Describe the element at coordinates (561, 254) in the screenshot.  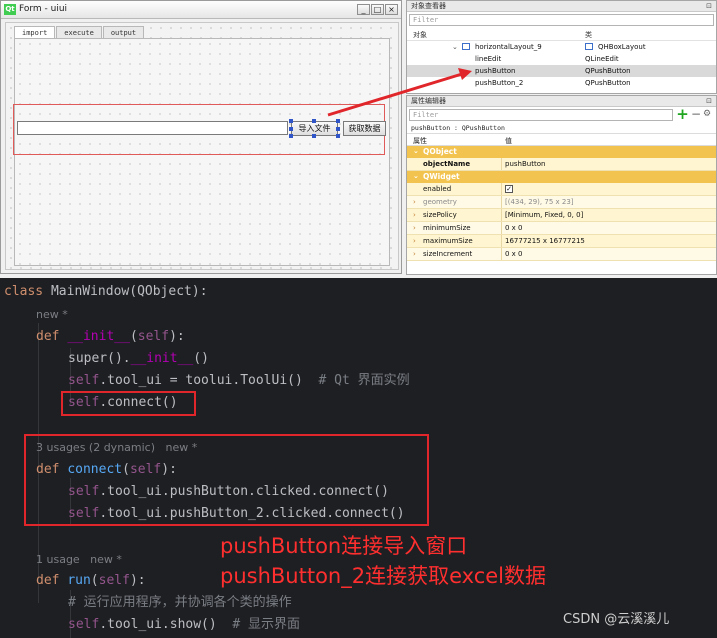
I see `property-row-sizeincrement: › sizeIncrement 0 x 0` at that location.